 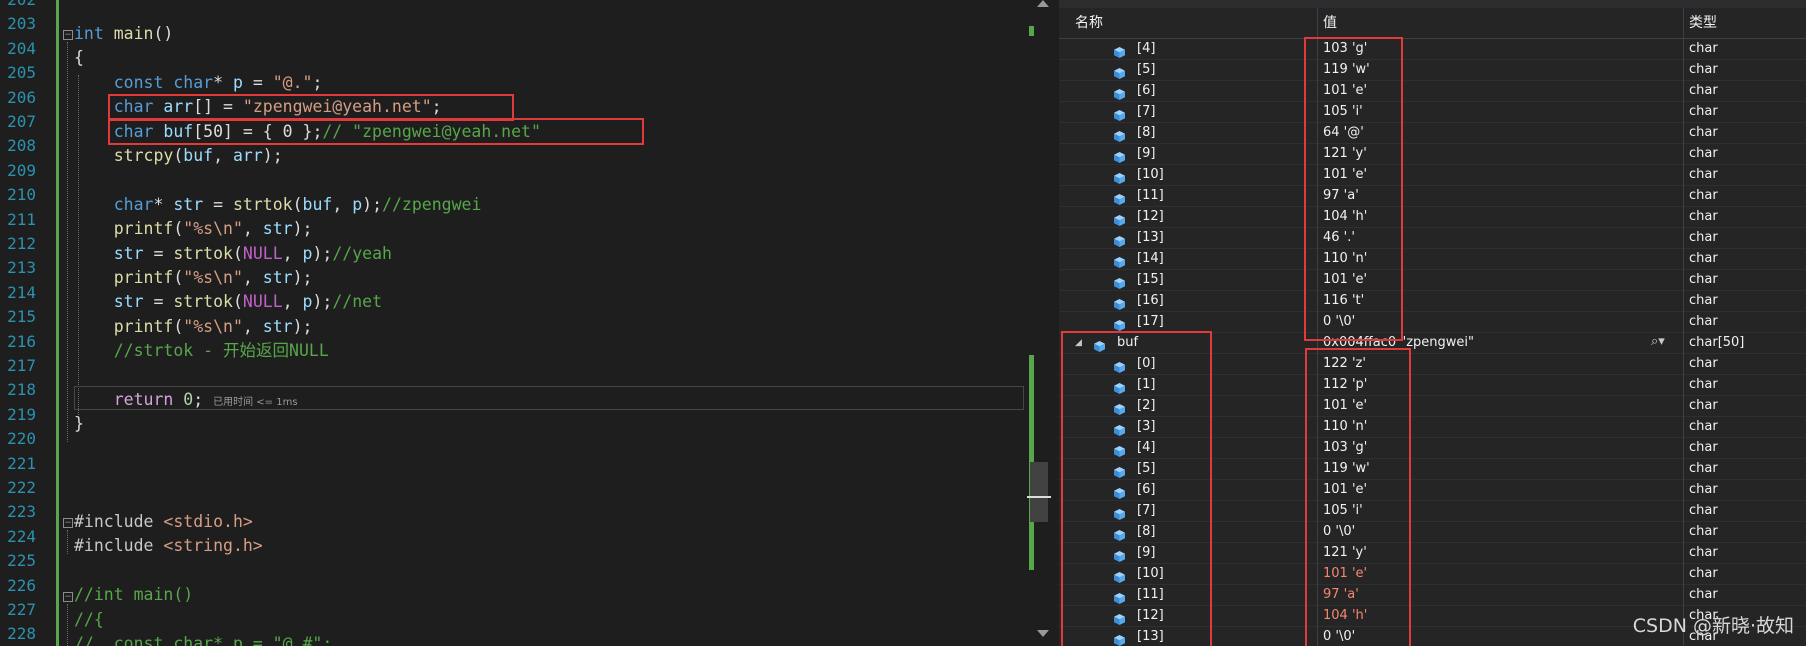 What do you see at coordinates (21, 219) in the screenshot?
I see `line-number: 211` at bounding box center [21, 219].